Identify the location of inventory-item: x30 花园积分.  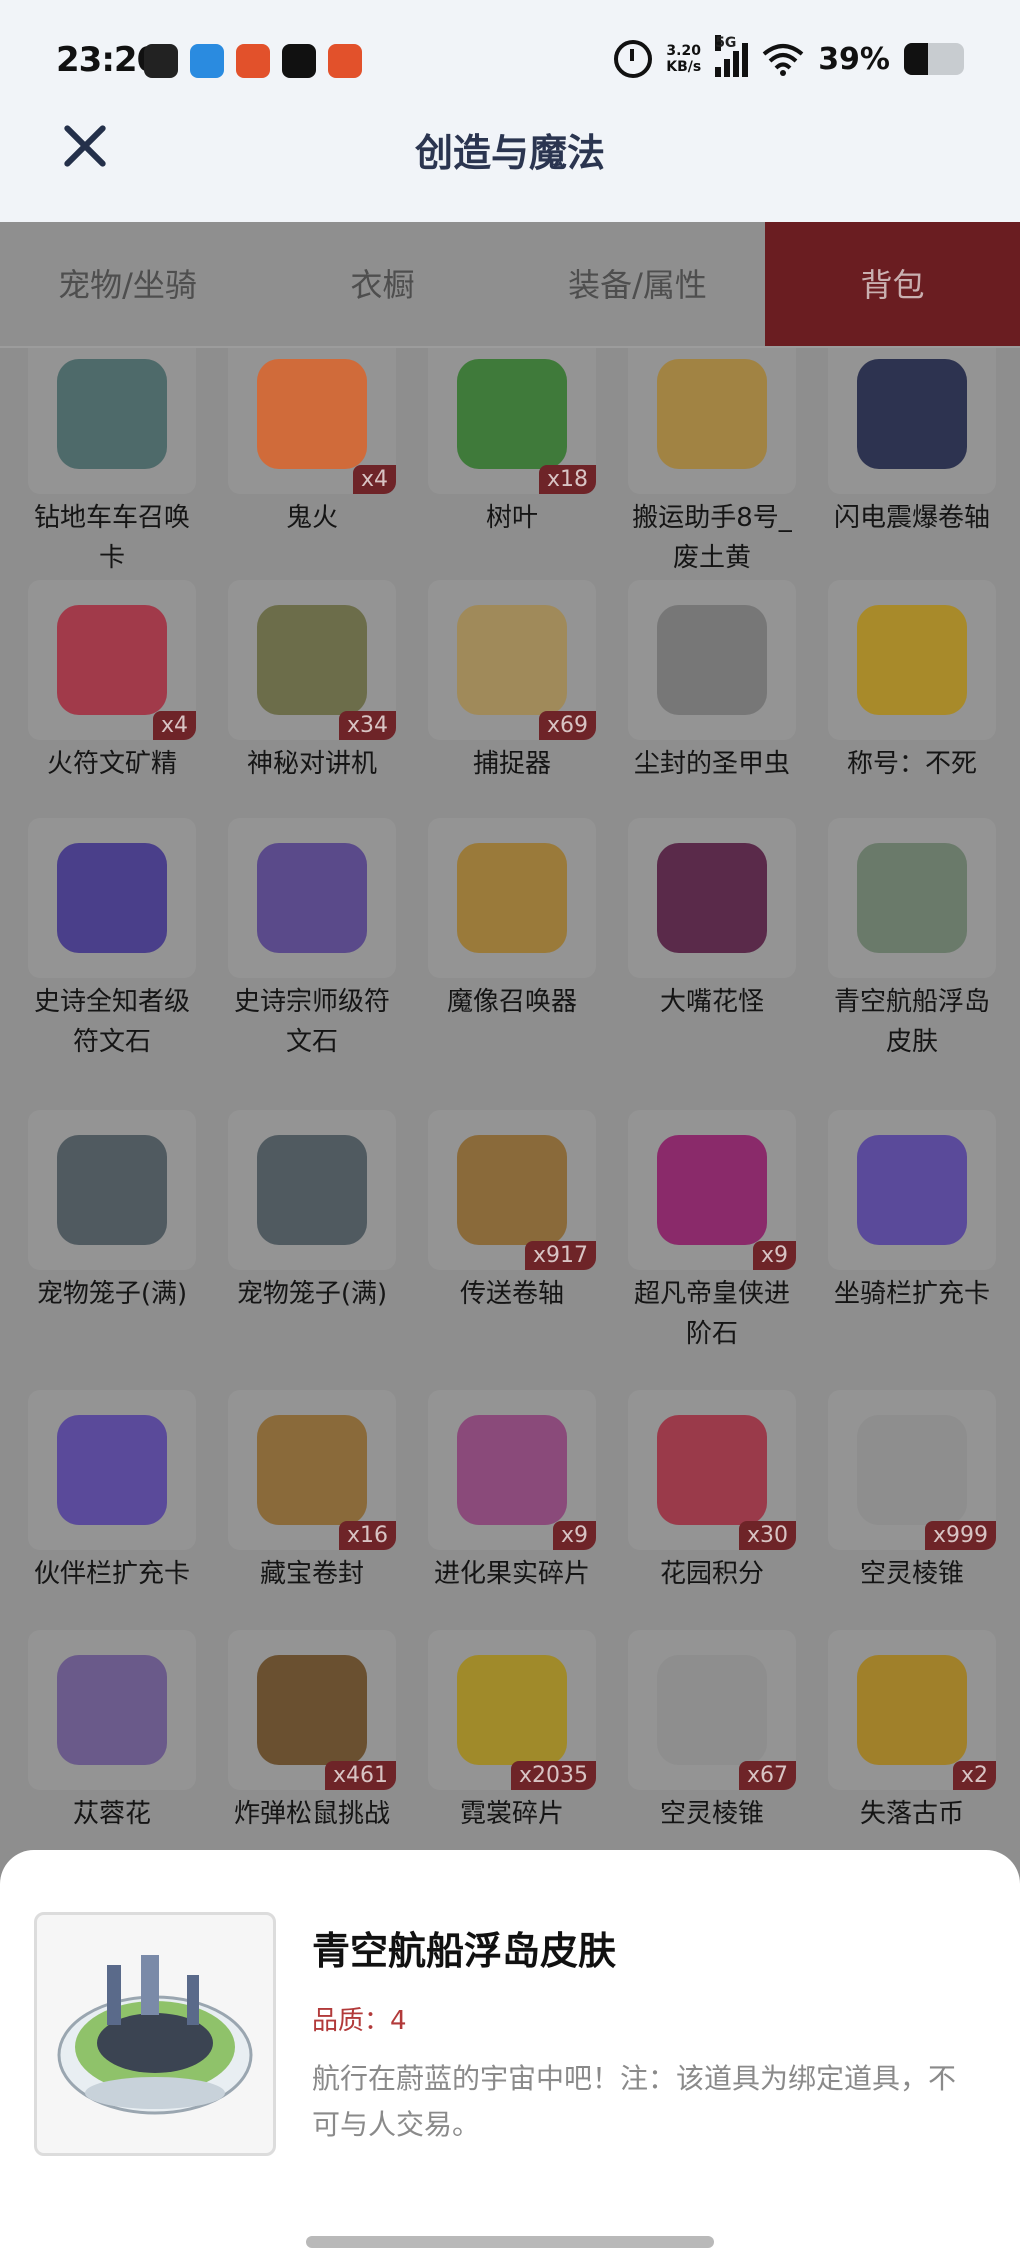
(712, 1492).